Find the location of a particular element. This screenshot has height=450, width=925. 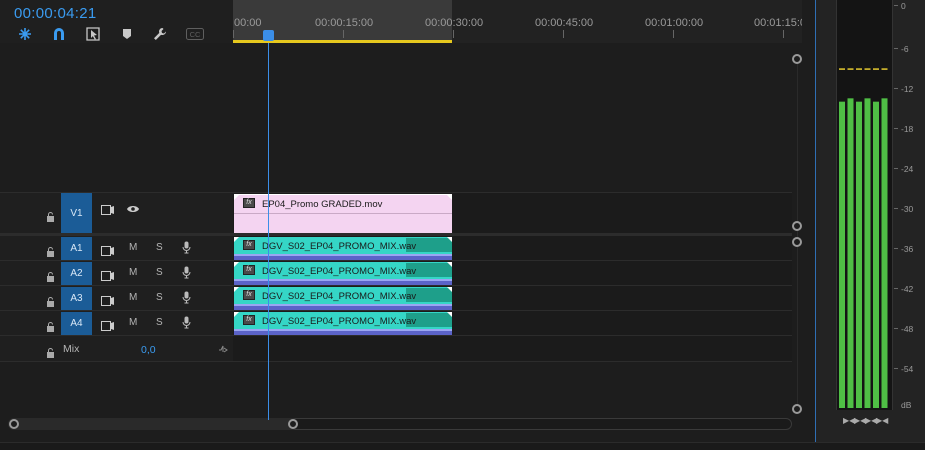

audio-scroll-bottom-handle is located at coordinates (797, 409).